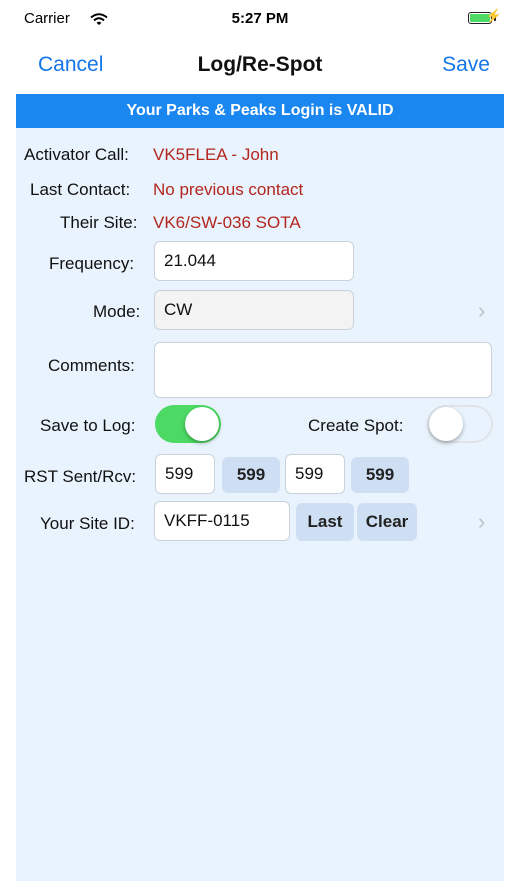 This screenshot has height=881, width=520. I want to click on page-title: Log/Re-Spot, so click(260, 64).